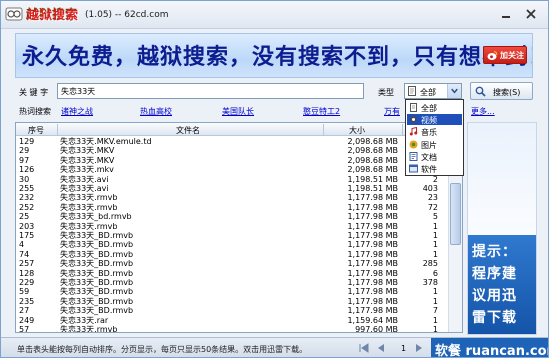  I want to click on weibo-icon, so click(492, 55).